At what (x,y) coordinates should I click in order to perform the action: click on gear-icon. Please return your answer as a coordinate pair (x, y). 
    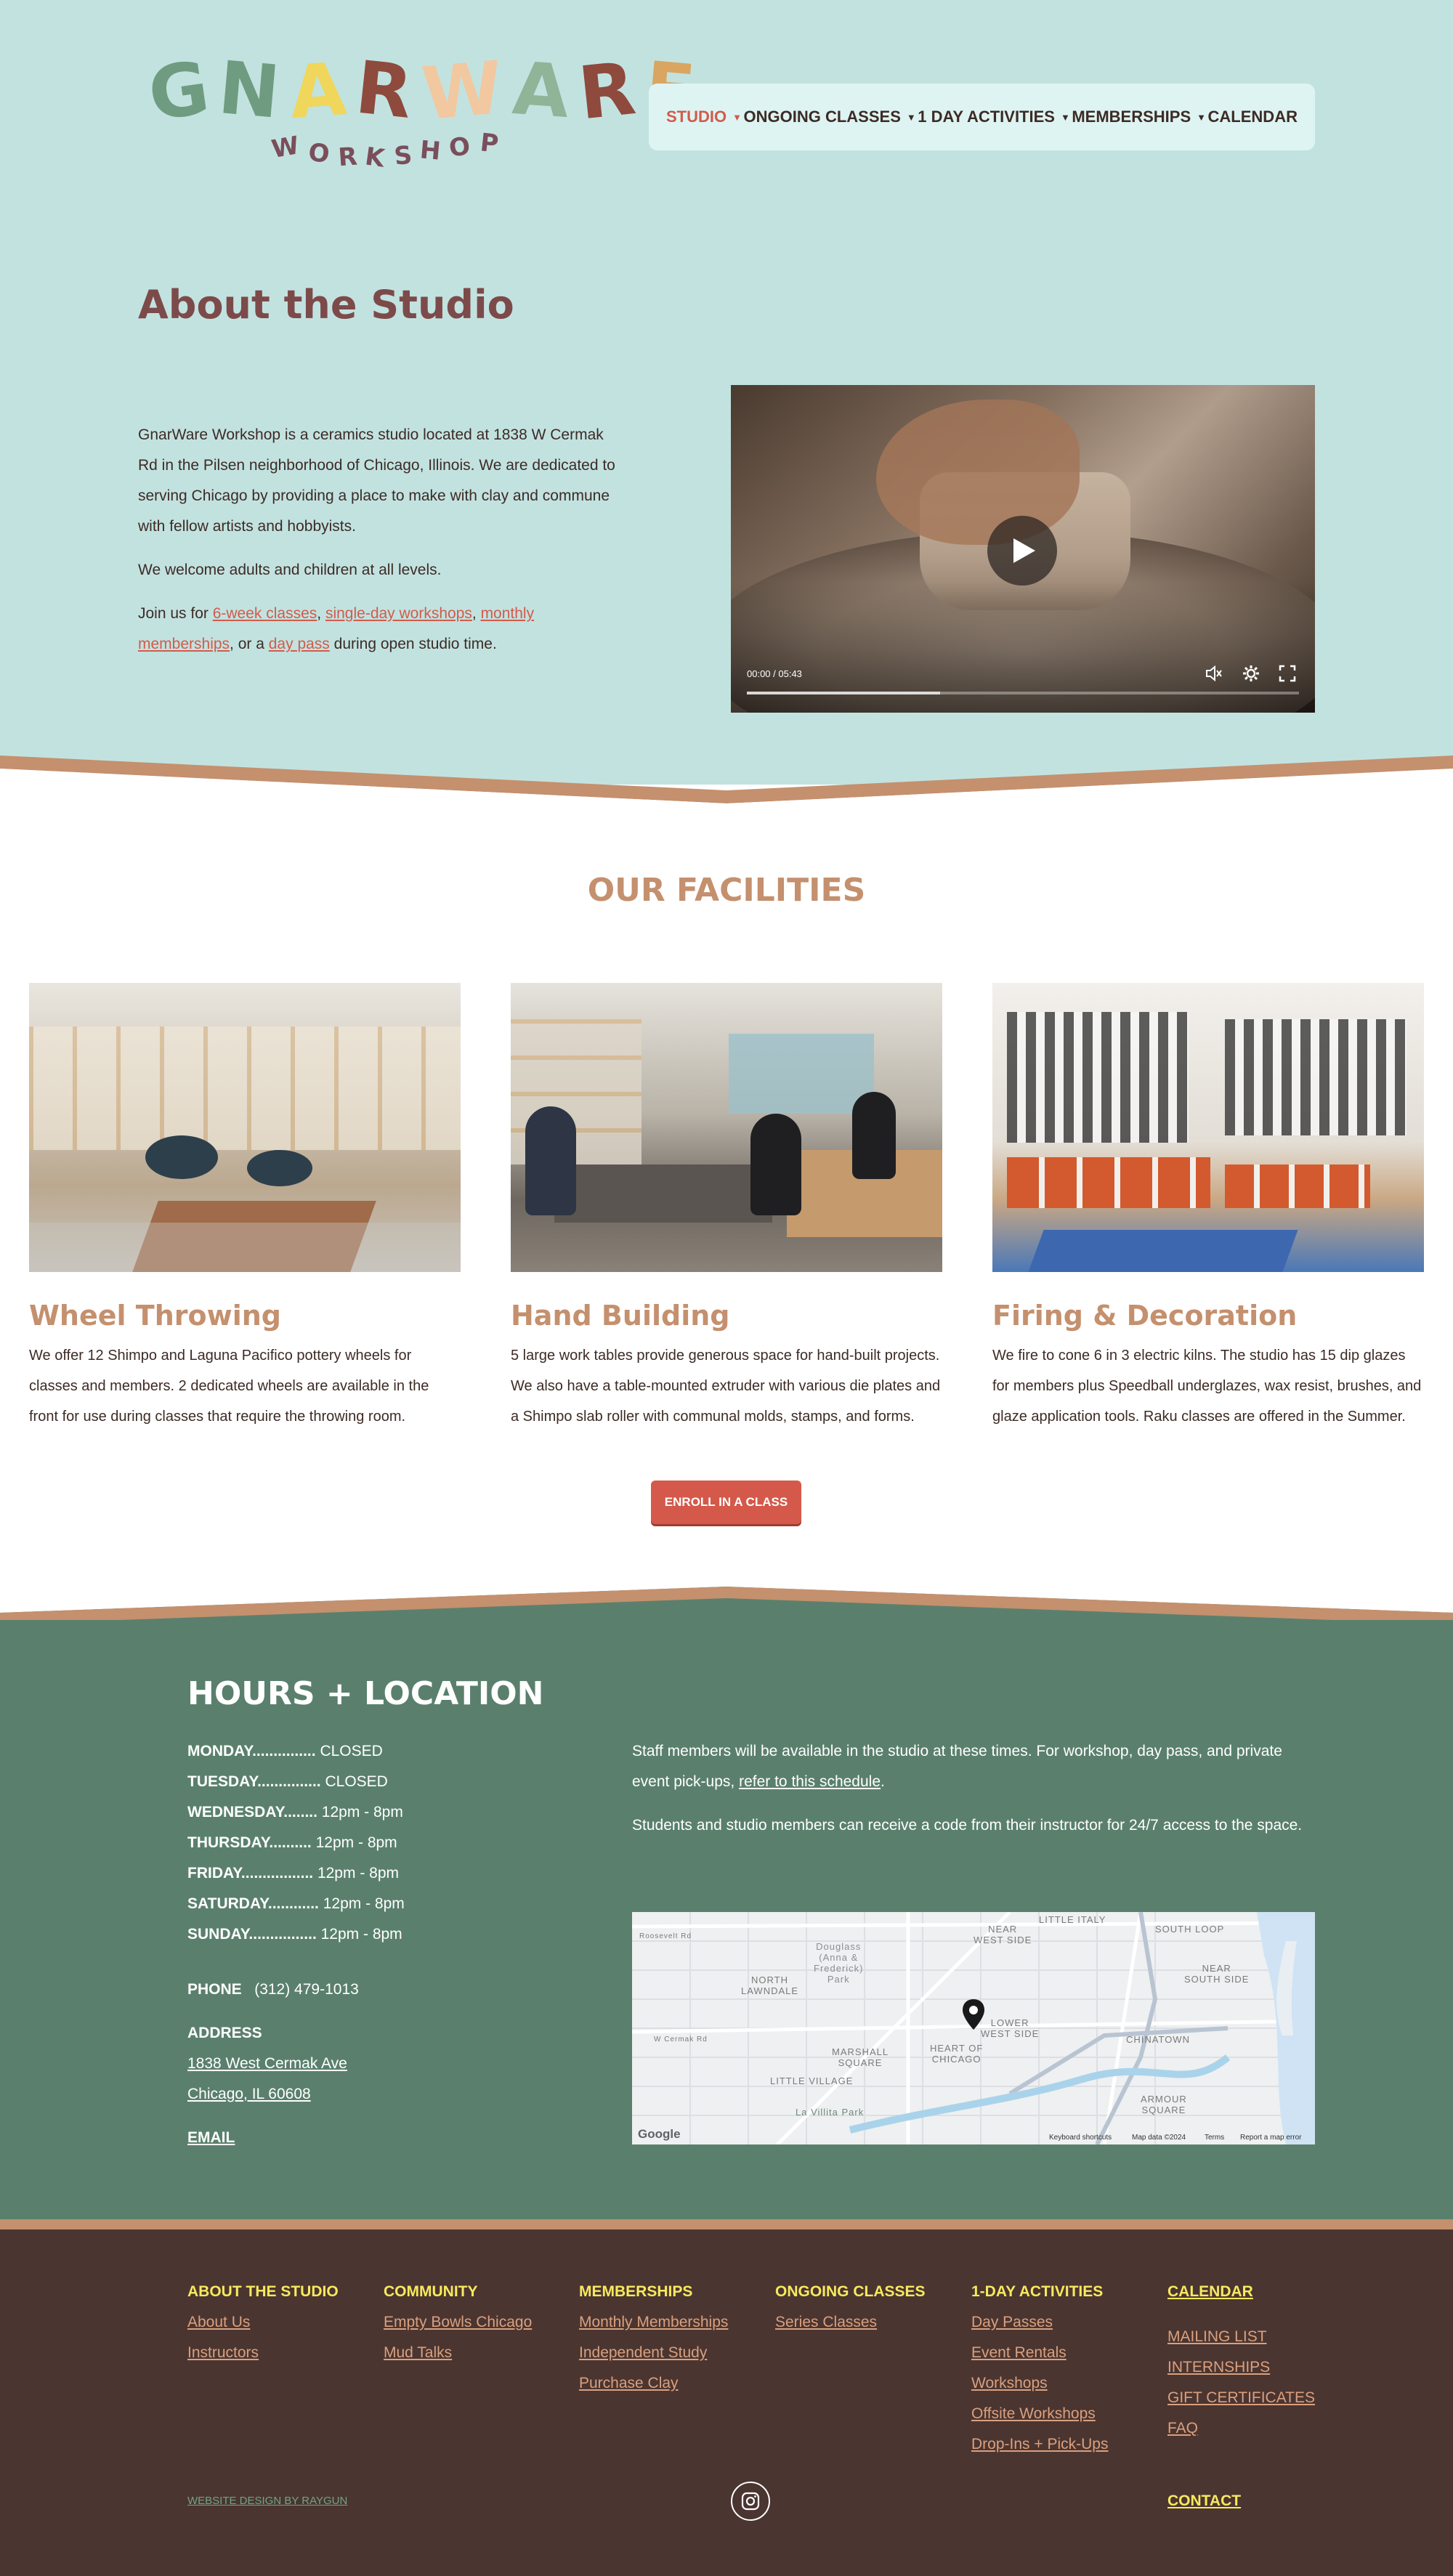
    Looking at the image, I should click on (1251, 673).